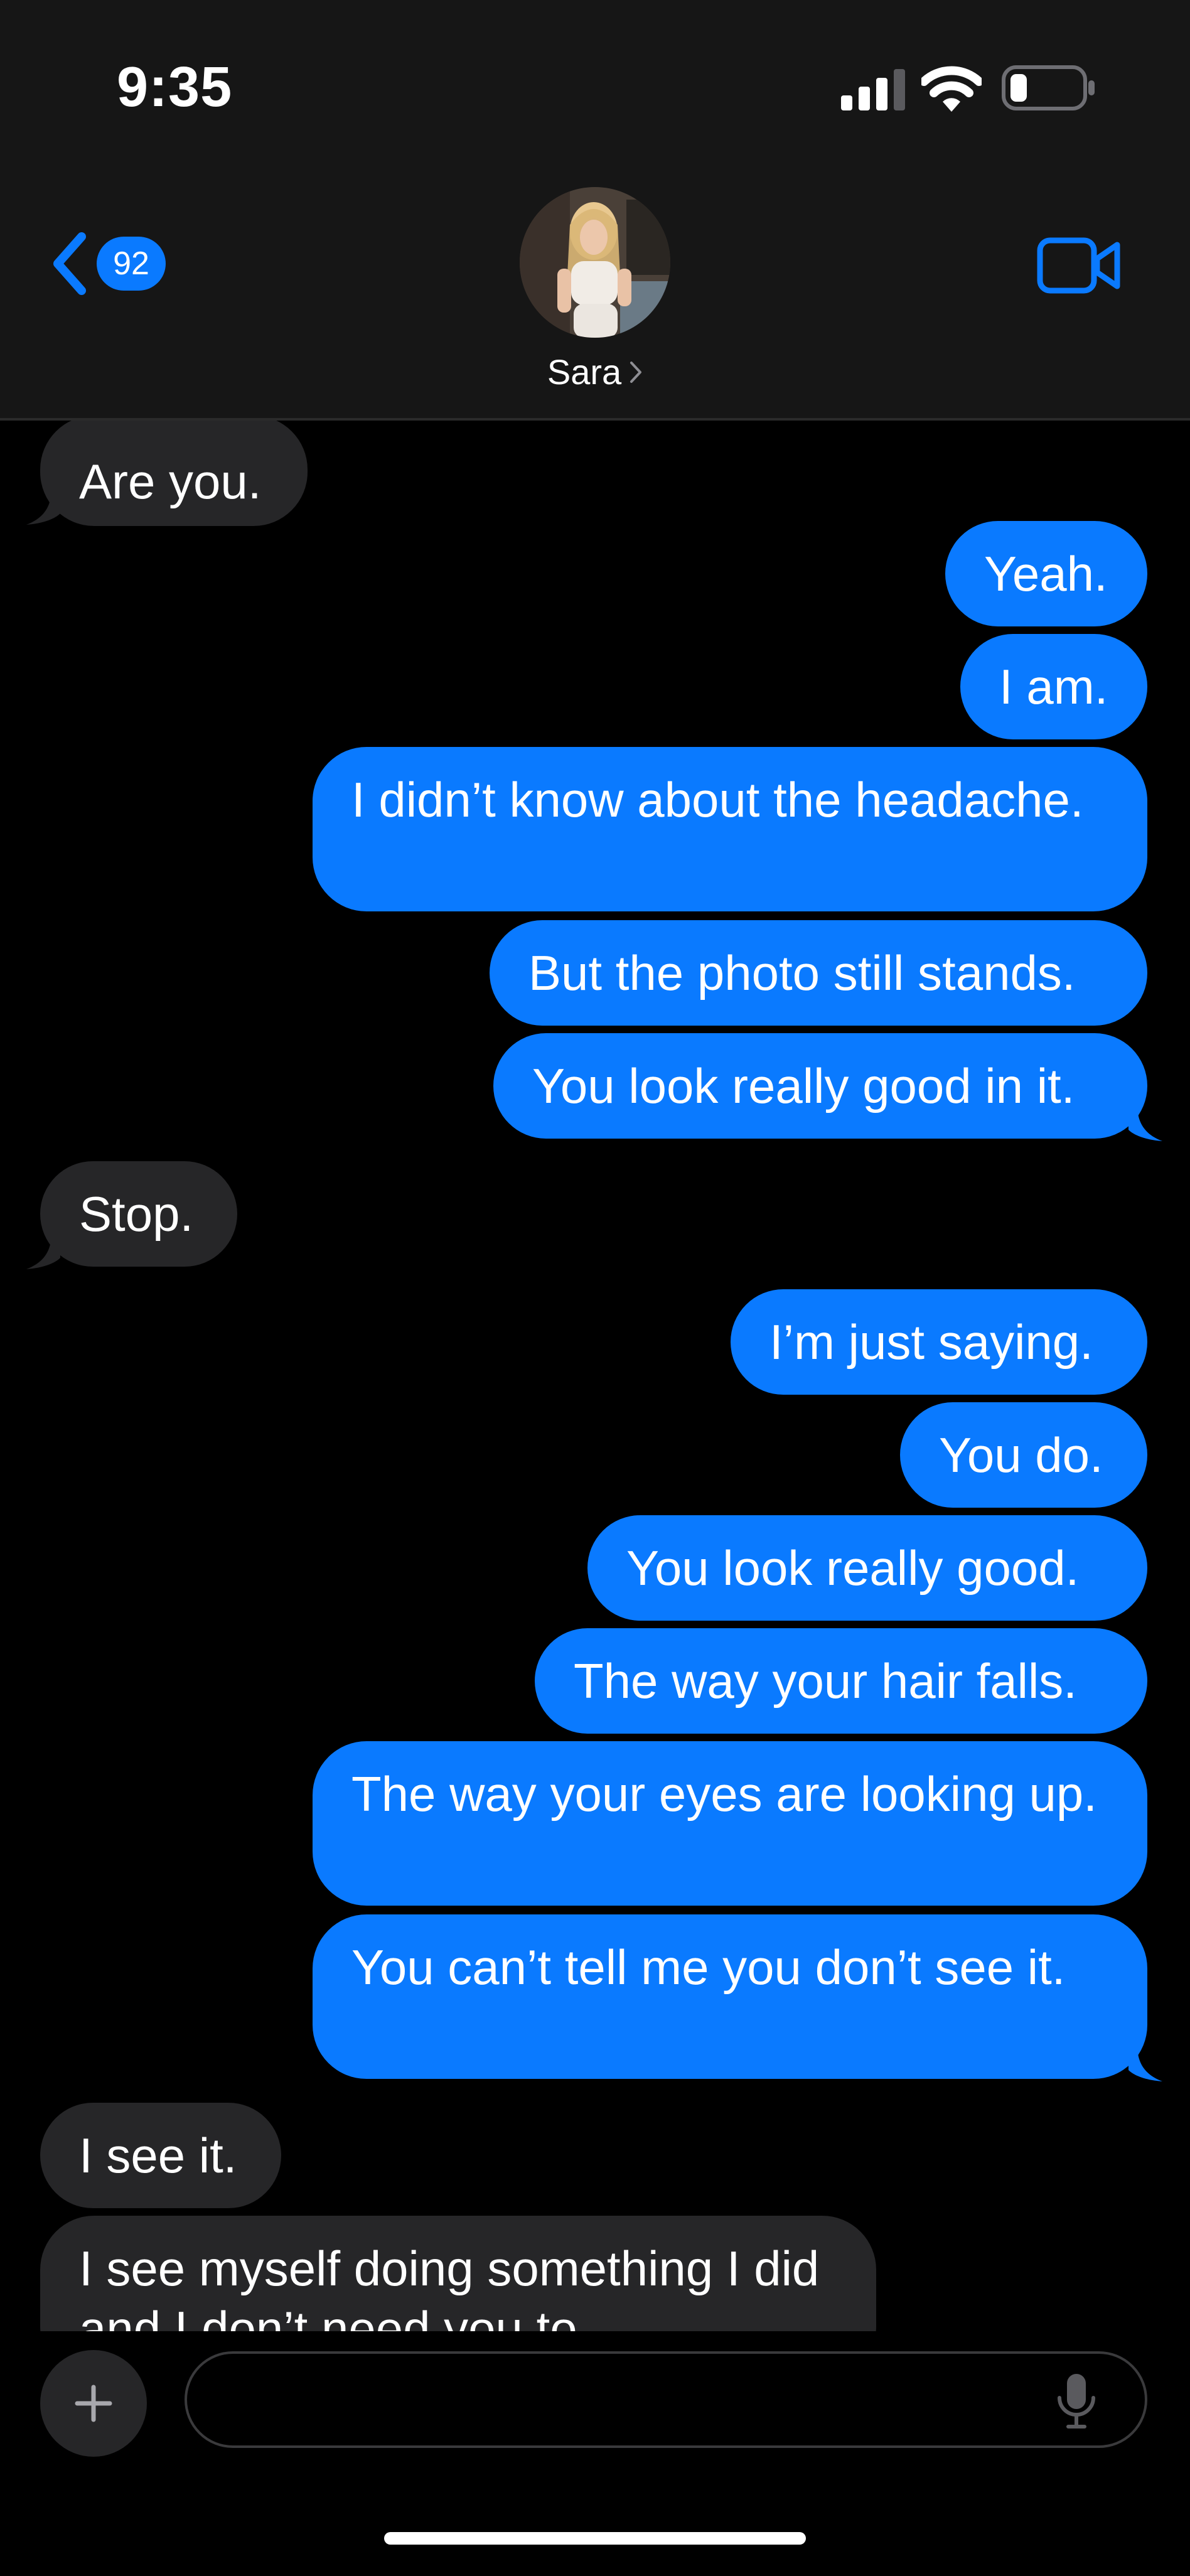 The image size is (1190, 2576). I want to click on message-text: I’m just saying., so click(931, 1342).